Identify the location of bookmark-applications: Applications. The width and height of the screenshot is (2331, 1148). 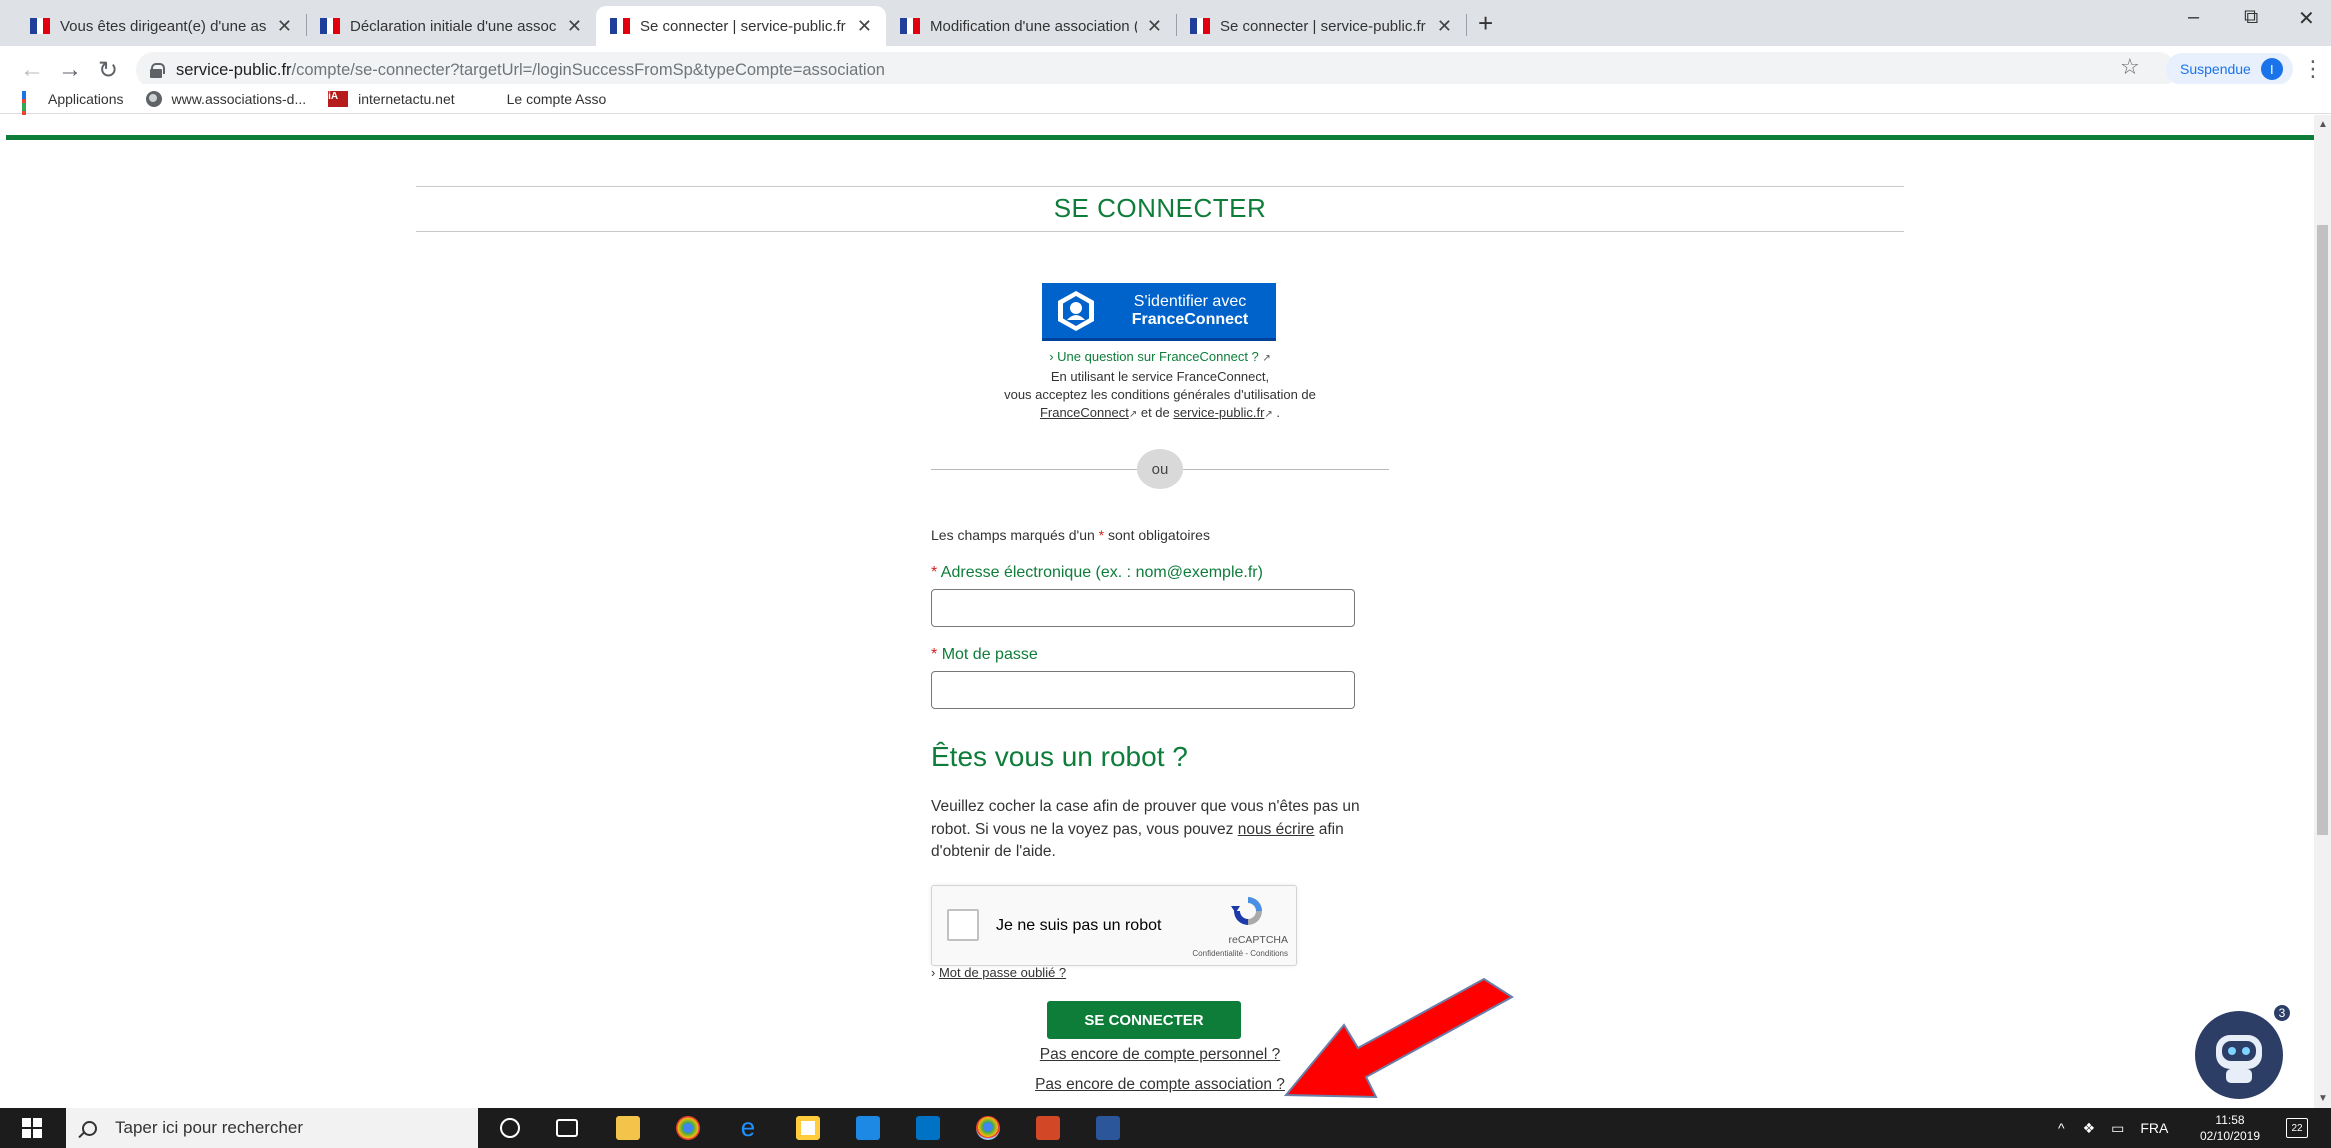
(73, 108).